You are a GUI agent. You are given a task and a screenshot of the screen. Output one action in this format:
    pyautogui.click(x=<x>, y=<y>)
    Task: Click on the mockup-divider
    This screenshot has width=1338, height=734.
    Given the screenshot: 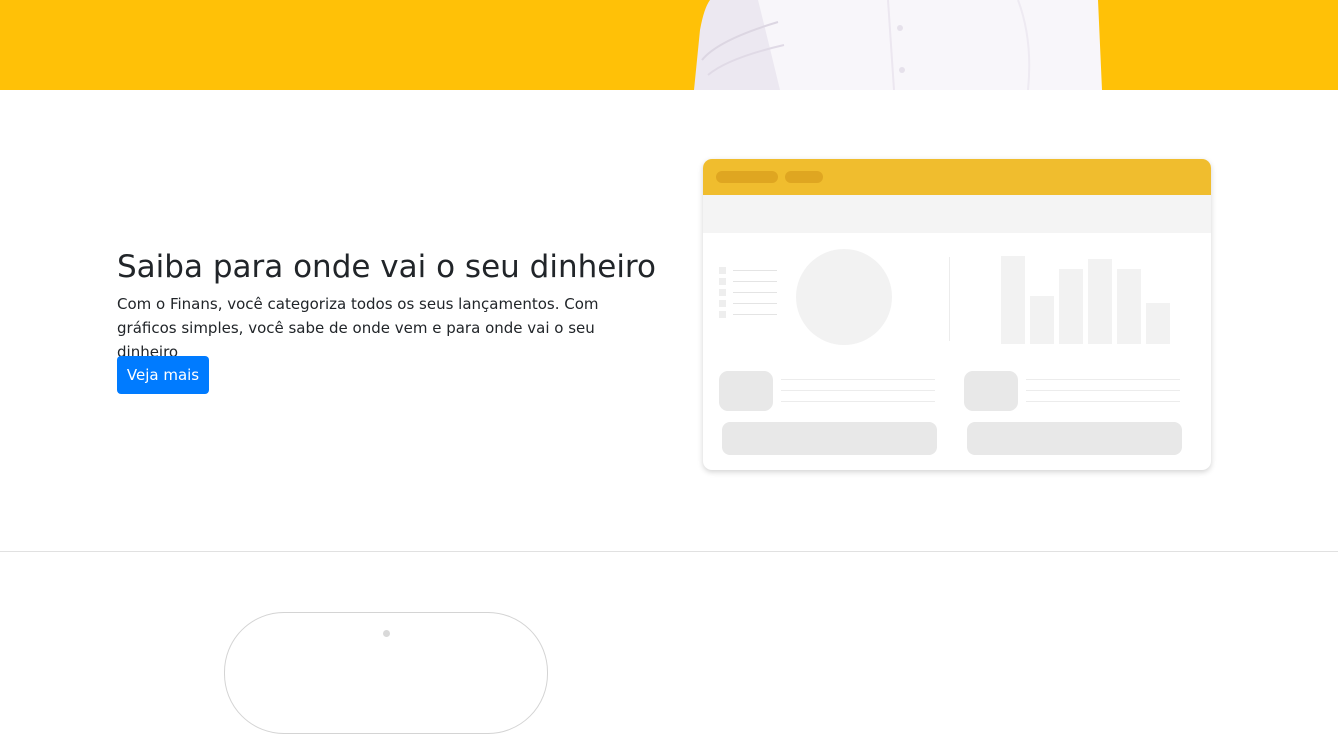 What is the action you would take?
    pyautogui.click(x=949, y=299)
    